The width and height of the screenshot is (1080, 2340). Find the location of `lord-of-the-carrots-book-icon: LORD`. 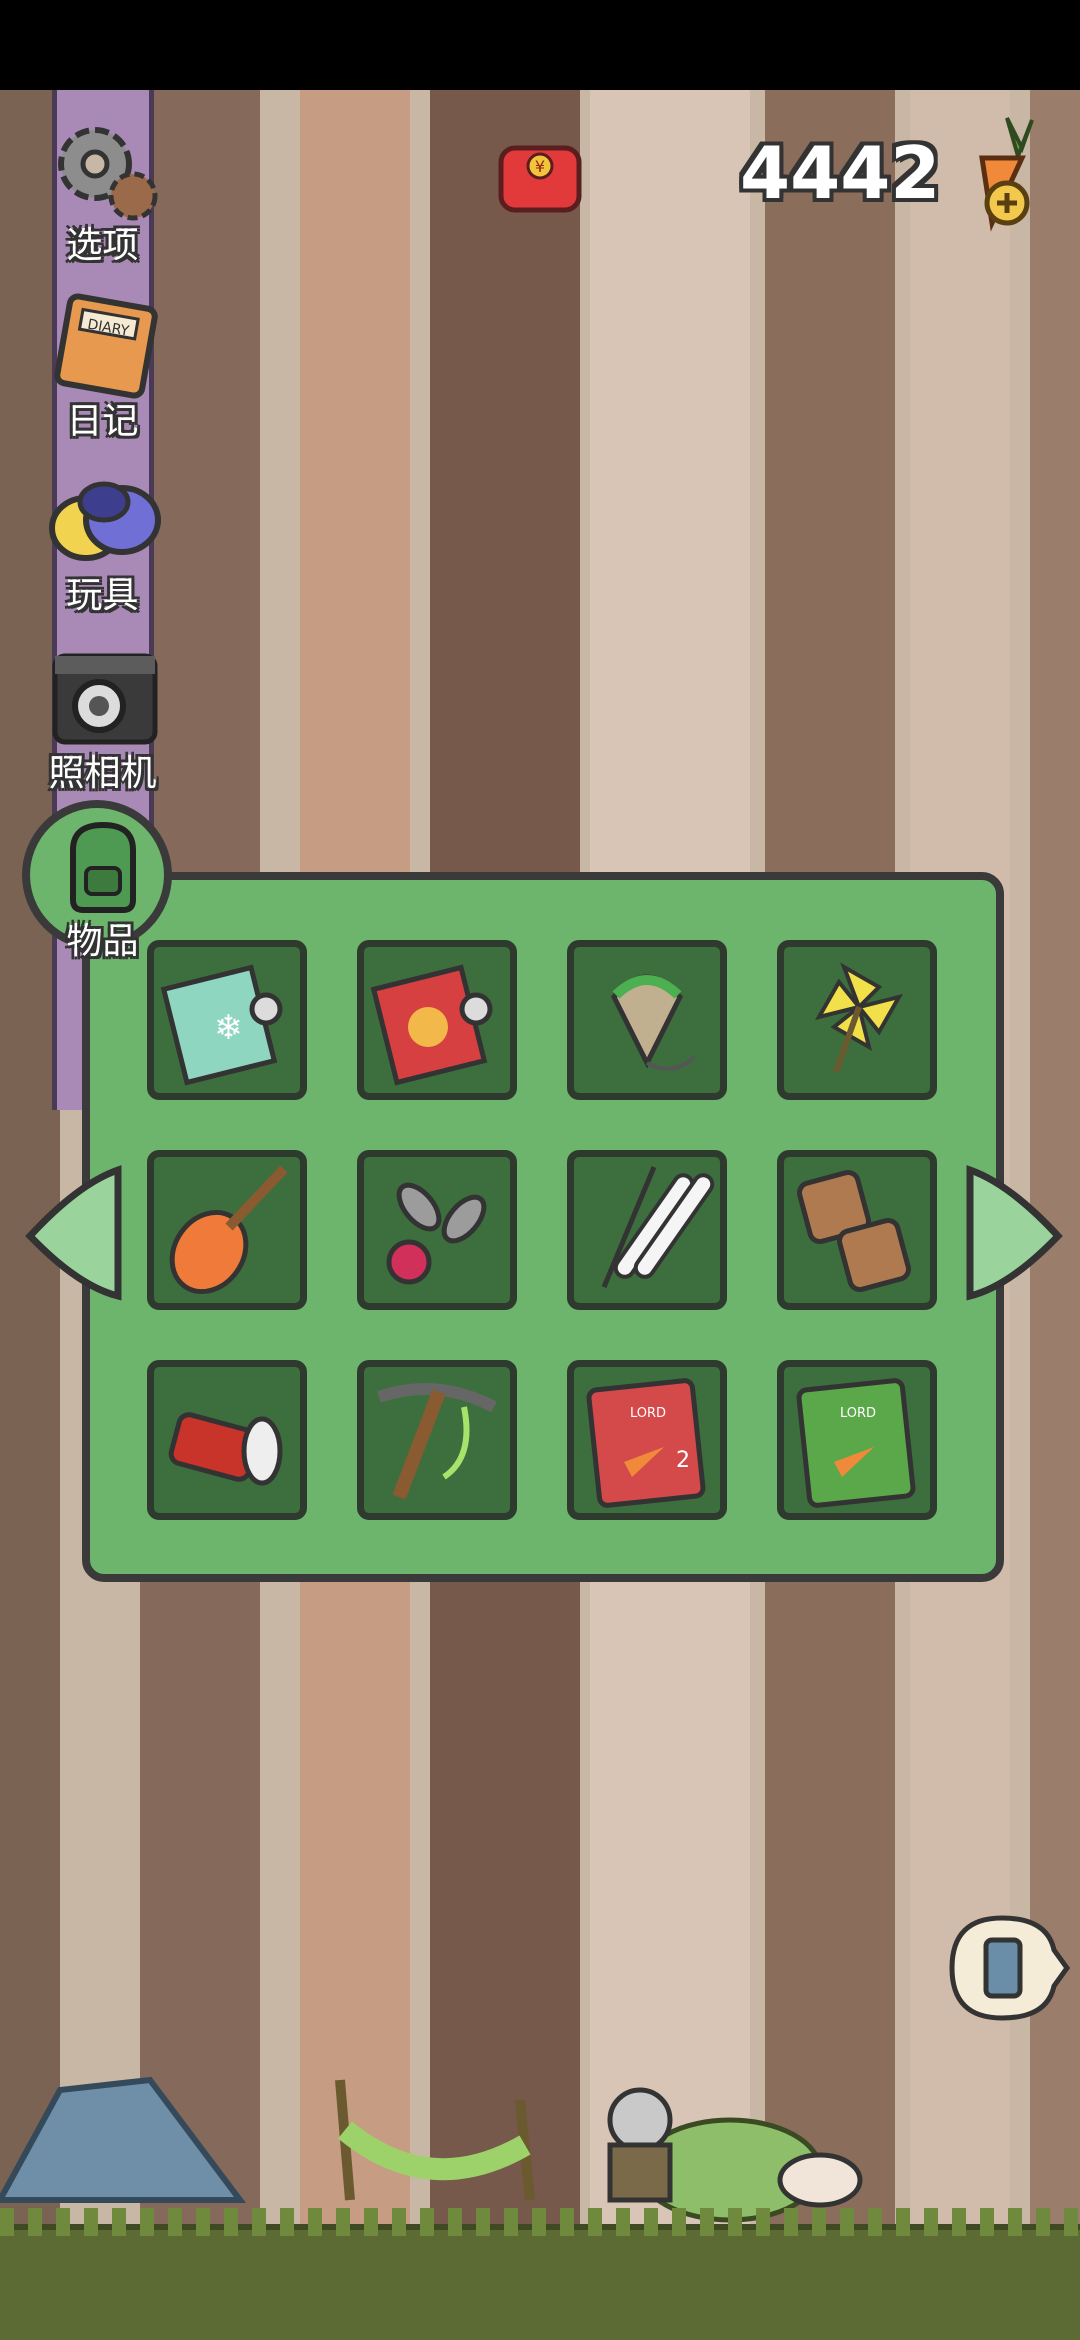

lord-of-the-carrots-book-icon: LORD is located at coordinates (857, 1440).